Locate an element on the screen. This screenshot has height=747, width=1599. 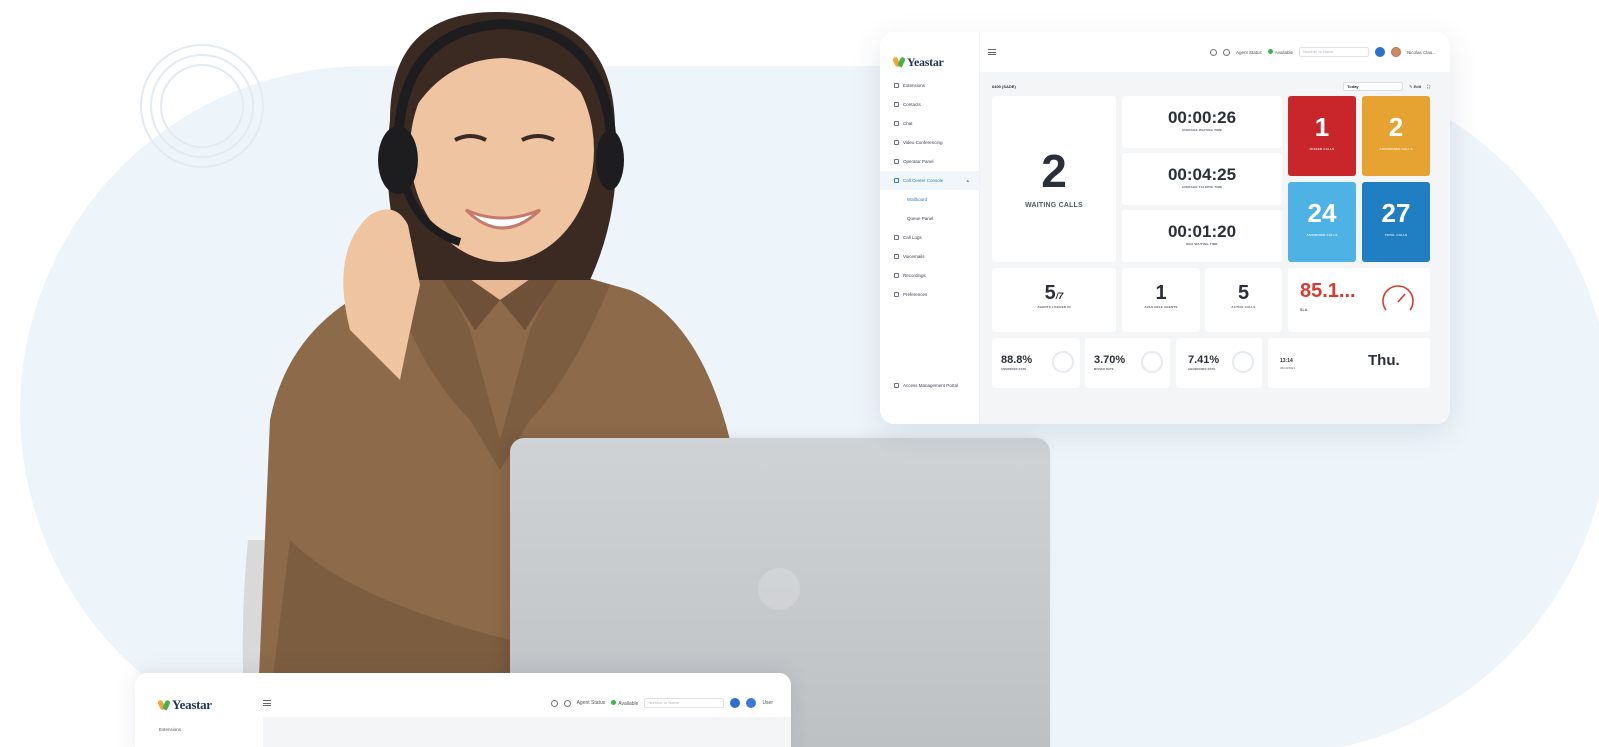
total-calls-tile: 27 TOTAL CALLS is located at coordinates (1396, 222).